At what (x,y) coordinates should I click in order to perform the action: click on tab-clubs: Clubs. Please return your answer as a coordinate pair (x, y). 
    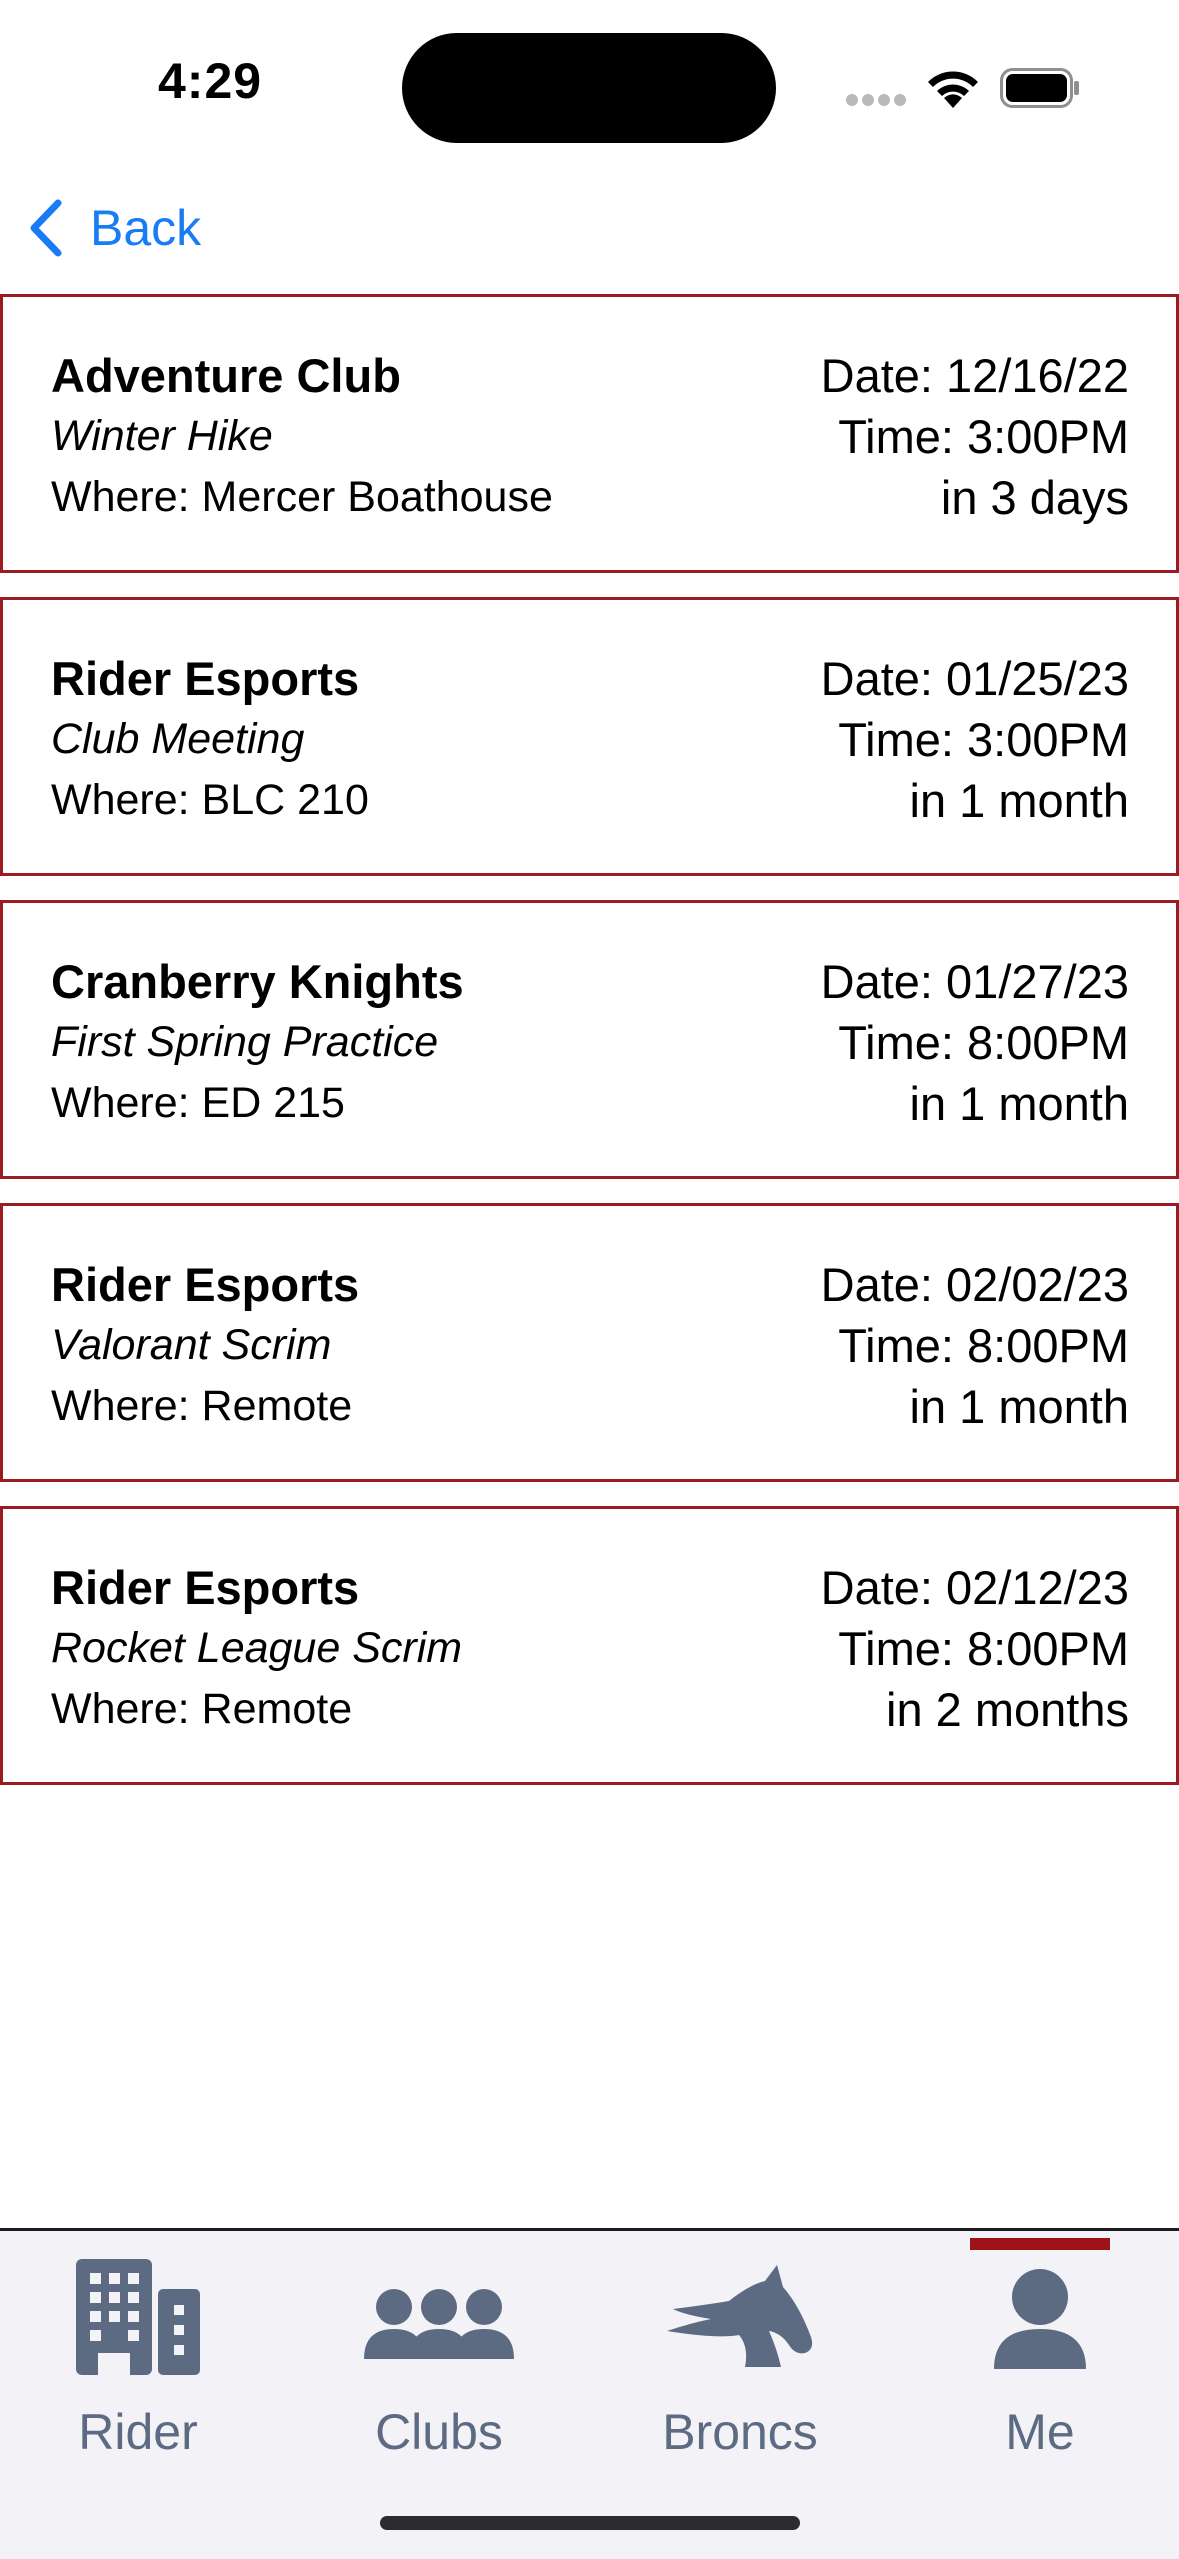
    Looking at the image, I should click on (439, 2351).